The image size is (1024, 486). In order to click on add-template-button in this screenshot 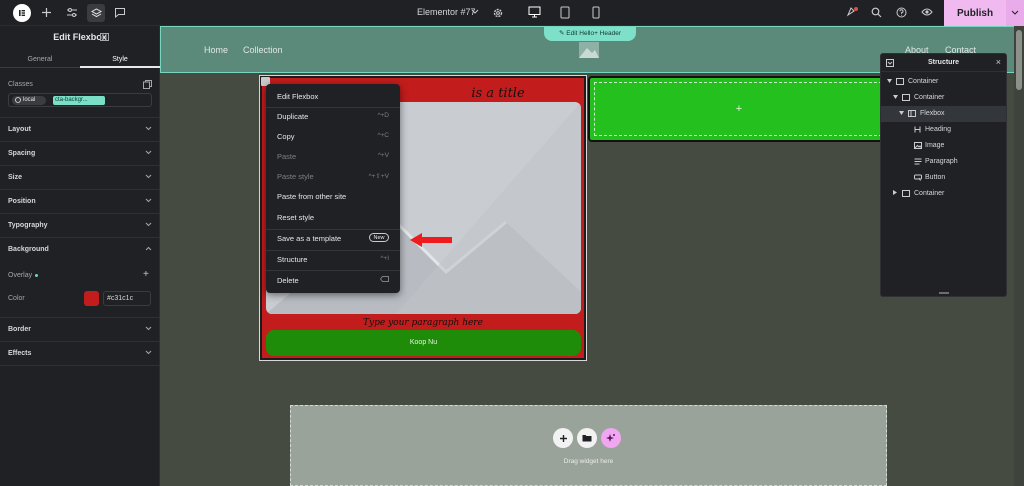, I will do `click(587, 438)`.